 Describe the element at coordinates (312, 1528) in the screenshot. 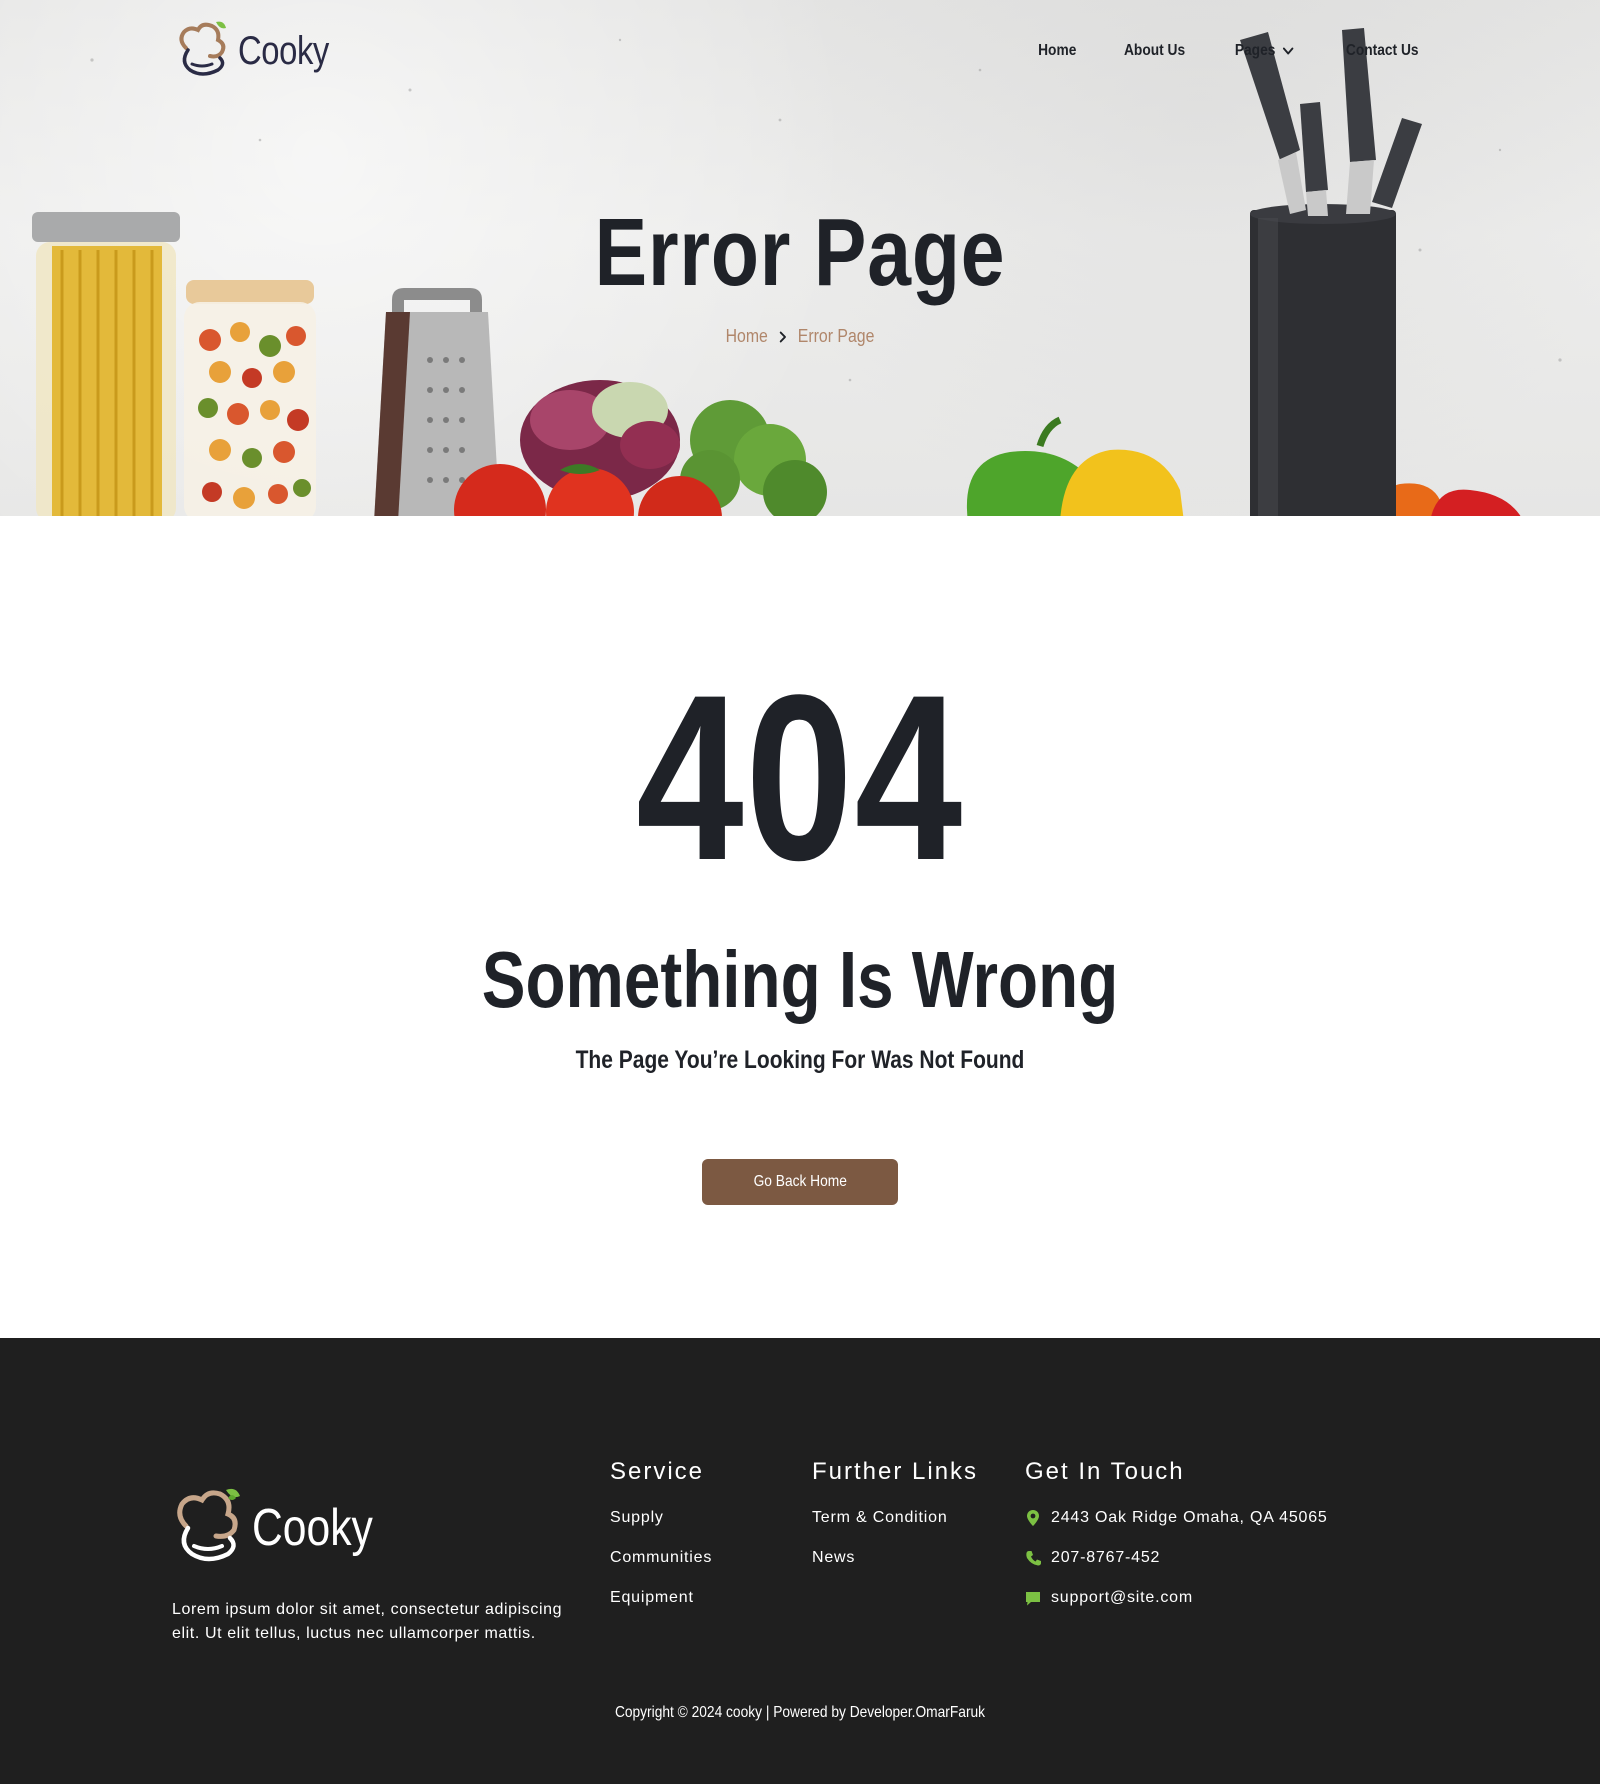

I see `footer-brand-name: Cooky` at that location.